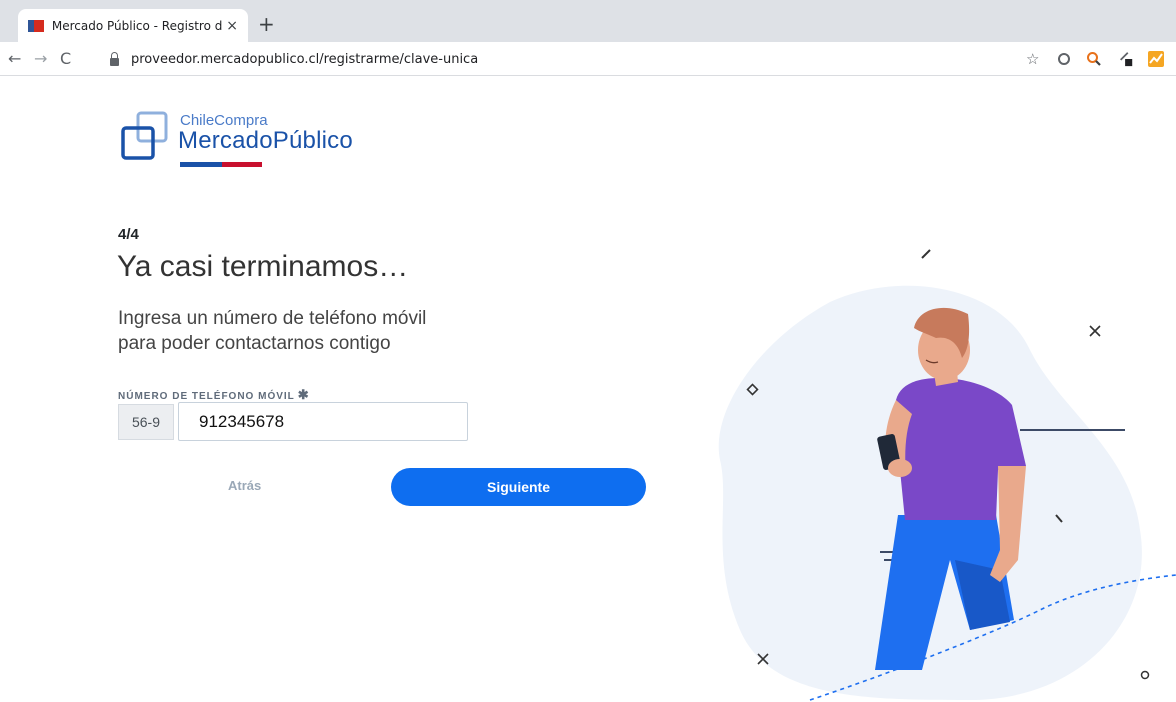  Describe the element at coordinates (232, 26) in the screenshot. I see `tab-close-icon: ×` at that location.